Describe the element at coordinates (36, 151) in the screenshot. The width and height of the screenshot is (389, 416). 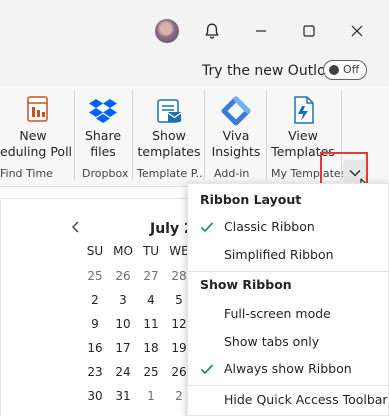
I see `button-label-line2: eduling Poll` at that location.